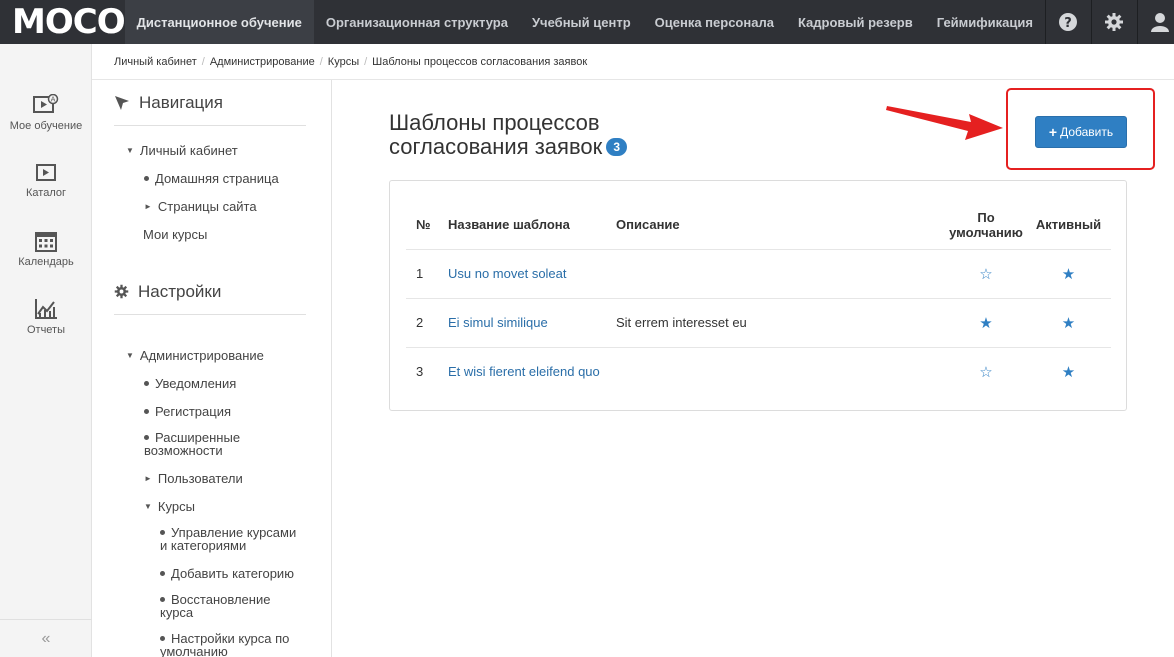  I want to click on rail-item-catalog: Каталог, so click(46, 181).